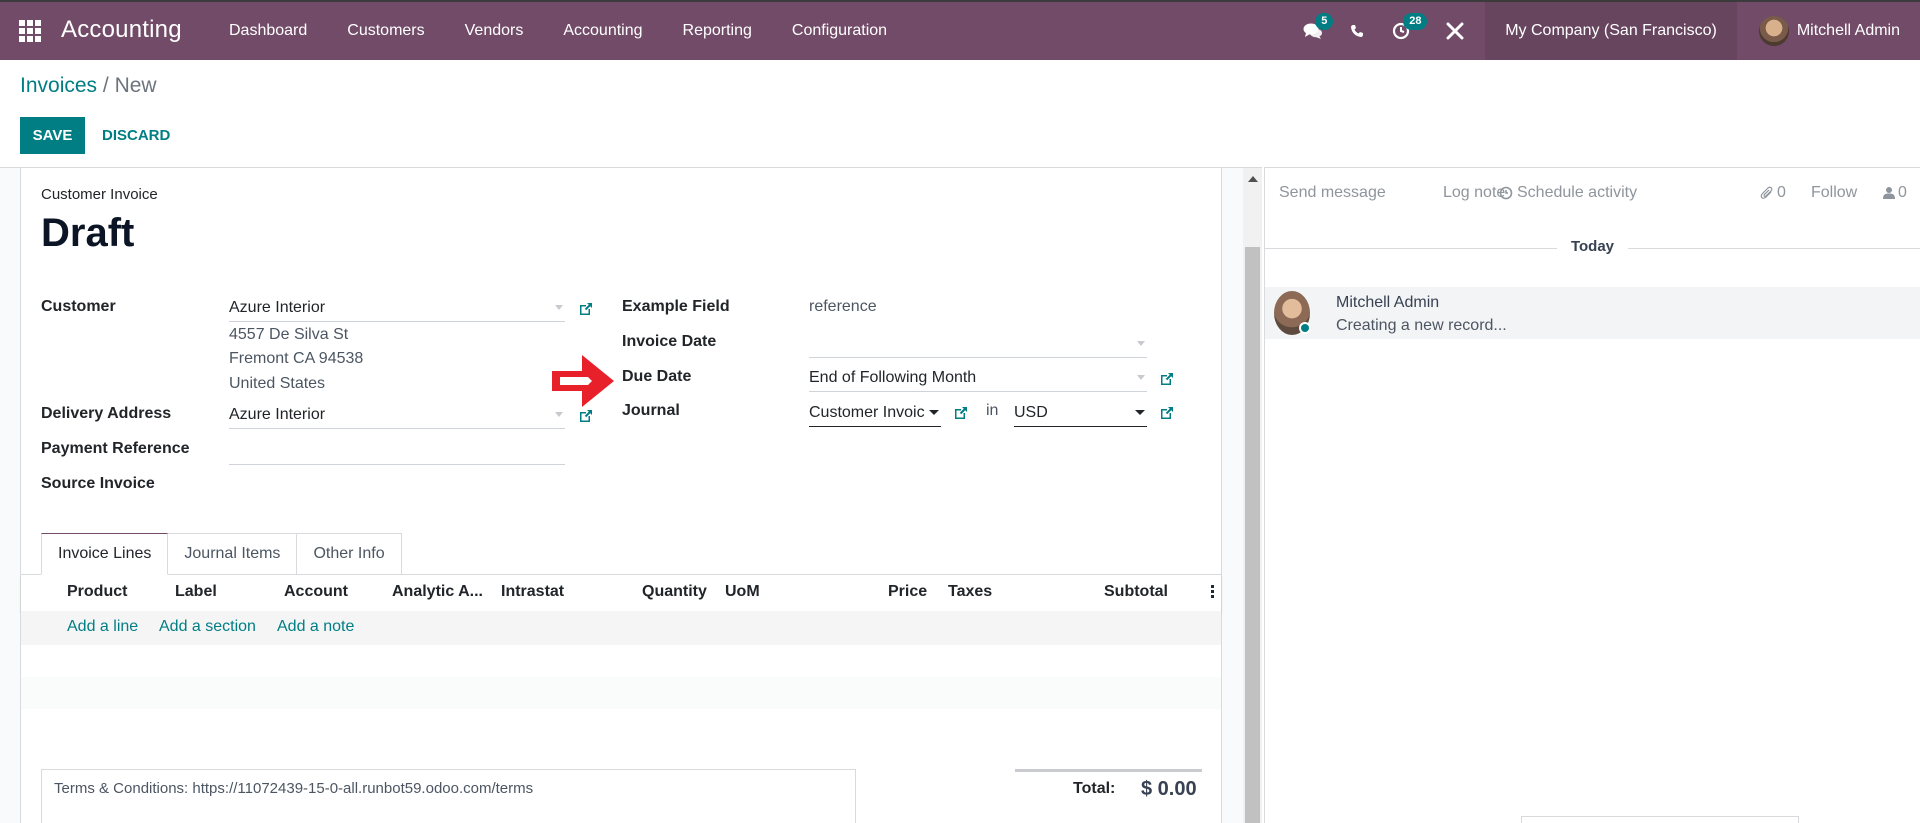  Describe the element at coordinates (207, 627) in the screenshot. I see `add-section-link: Add a section` at that location.